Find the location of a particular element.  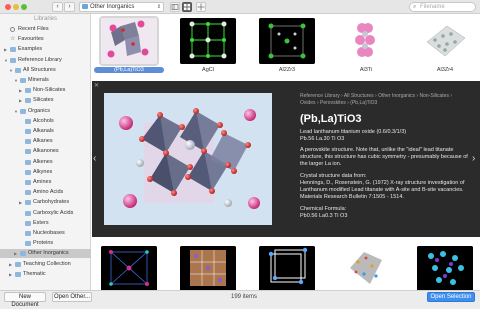

sidebar-item: ▶ Silicates is located at coordinates (45, 100).